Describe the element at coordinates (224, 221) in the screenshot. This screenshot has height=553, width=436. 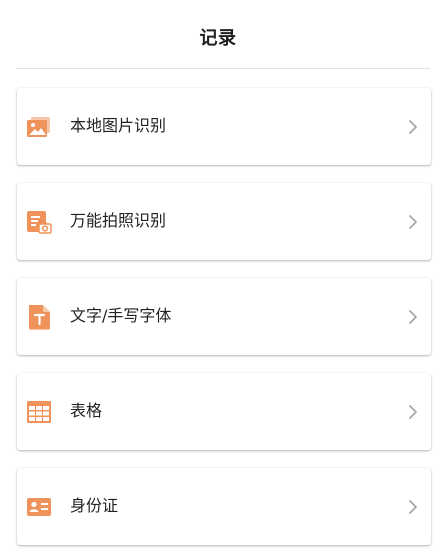
I see `record-item-photo: 万能拍照识别` at that location.